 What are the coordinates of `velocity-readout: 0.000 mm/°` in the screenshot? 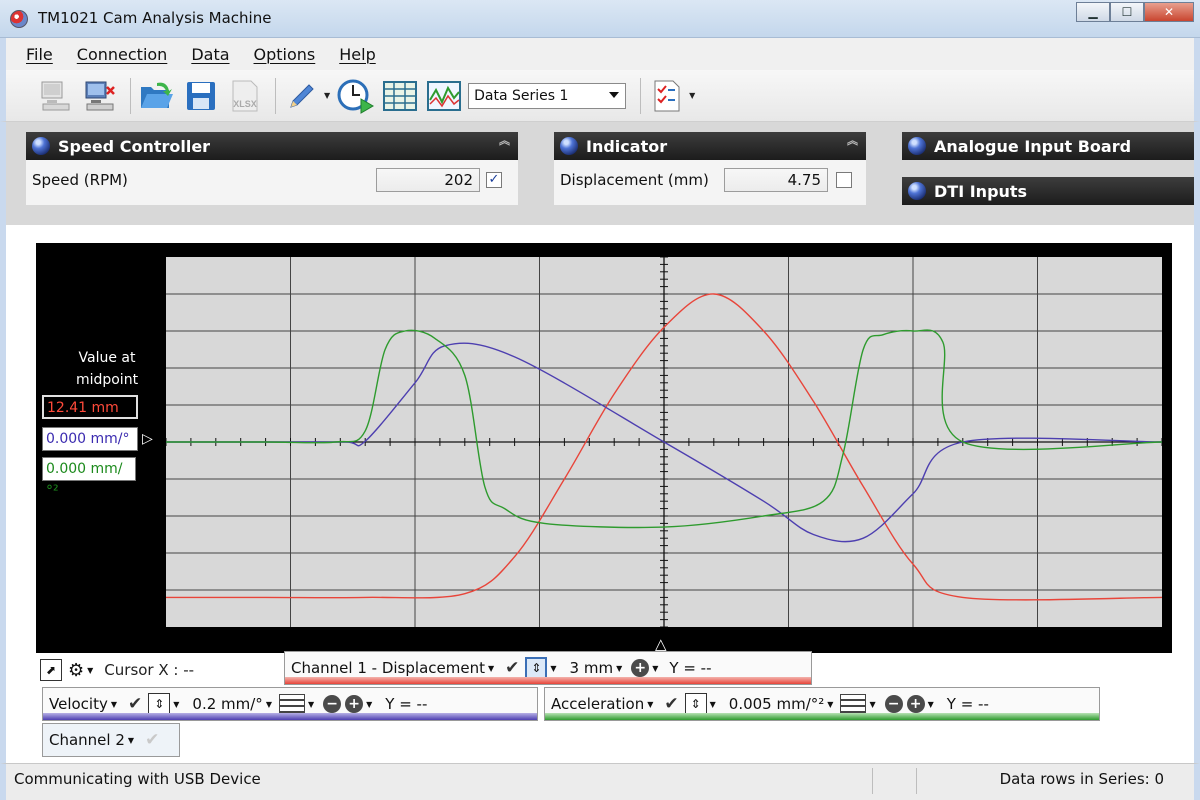 It's located at (90, 439).